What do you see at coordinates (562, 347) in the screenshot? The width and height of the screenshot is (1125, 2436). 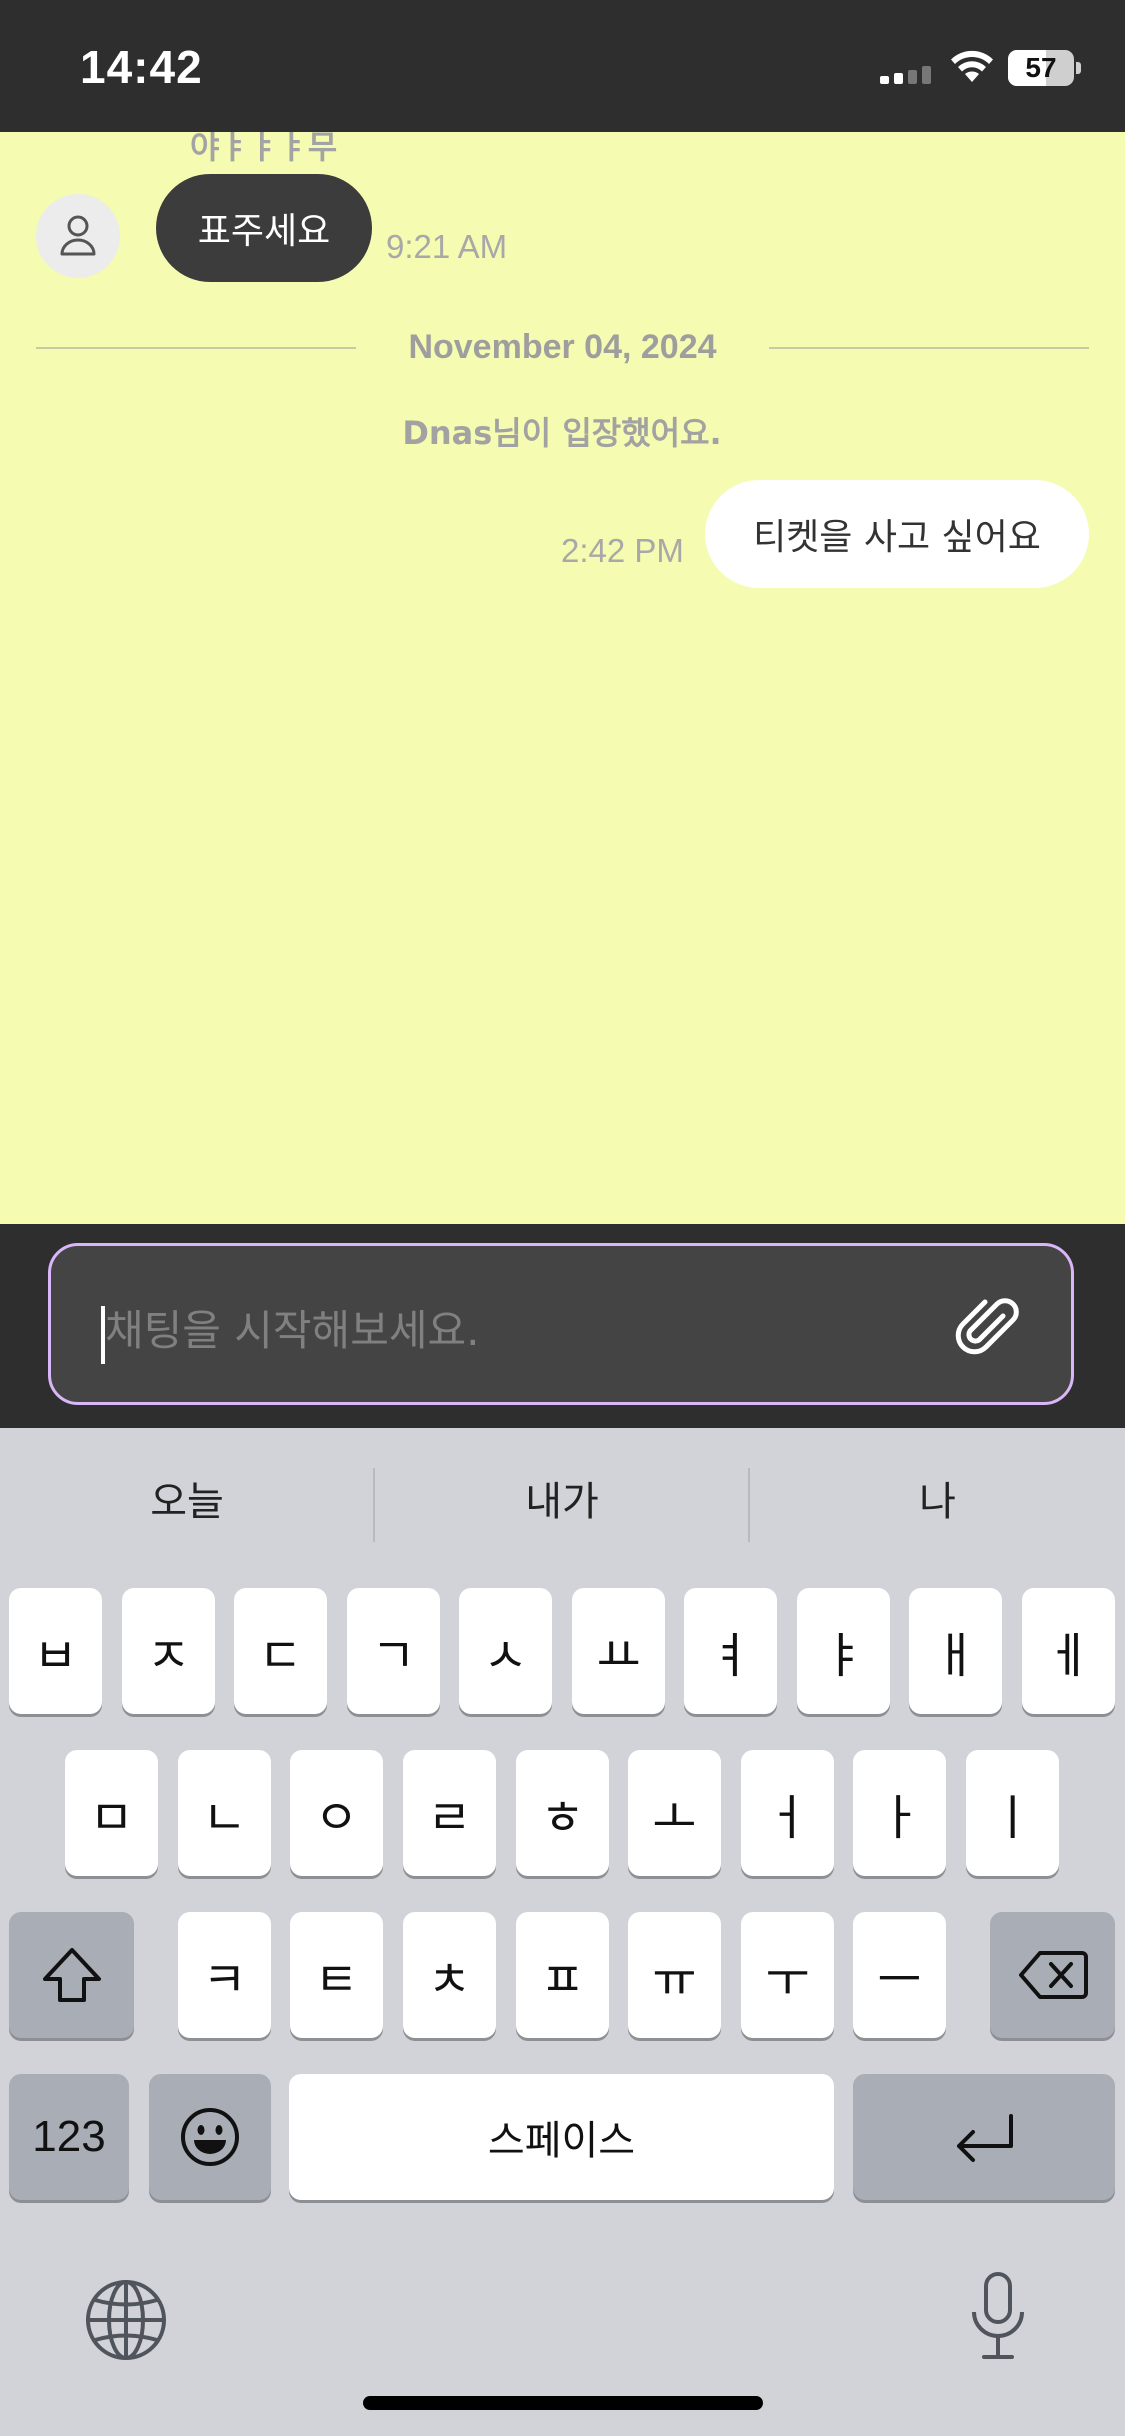 I see `date-divider: November 04, 2024` at bounding box center [562, 347].